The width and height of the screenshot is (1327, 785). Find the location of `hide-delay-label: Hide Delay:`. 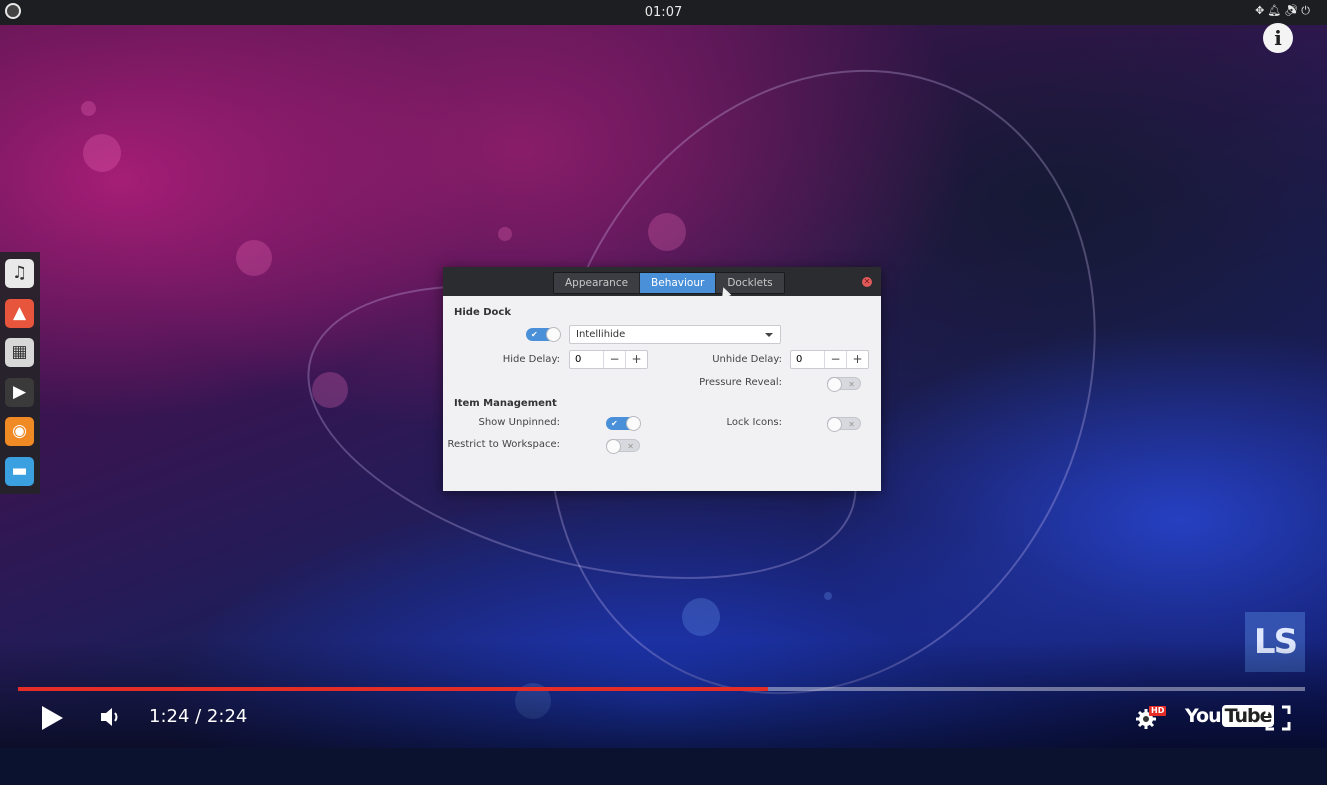

hide-delay-label: Hide Delay: is located at coordinates (531, 359).